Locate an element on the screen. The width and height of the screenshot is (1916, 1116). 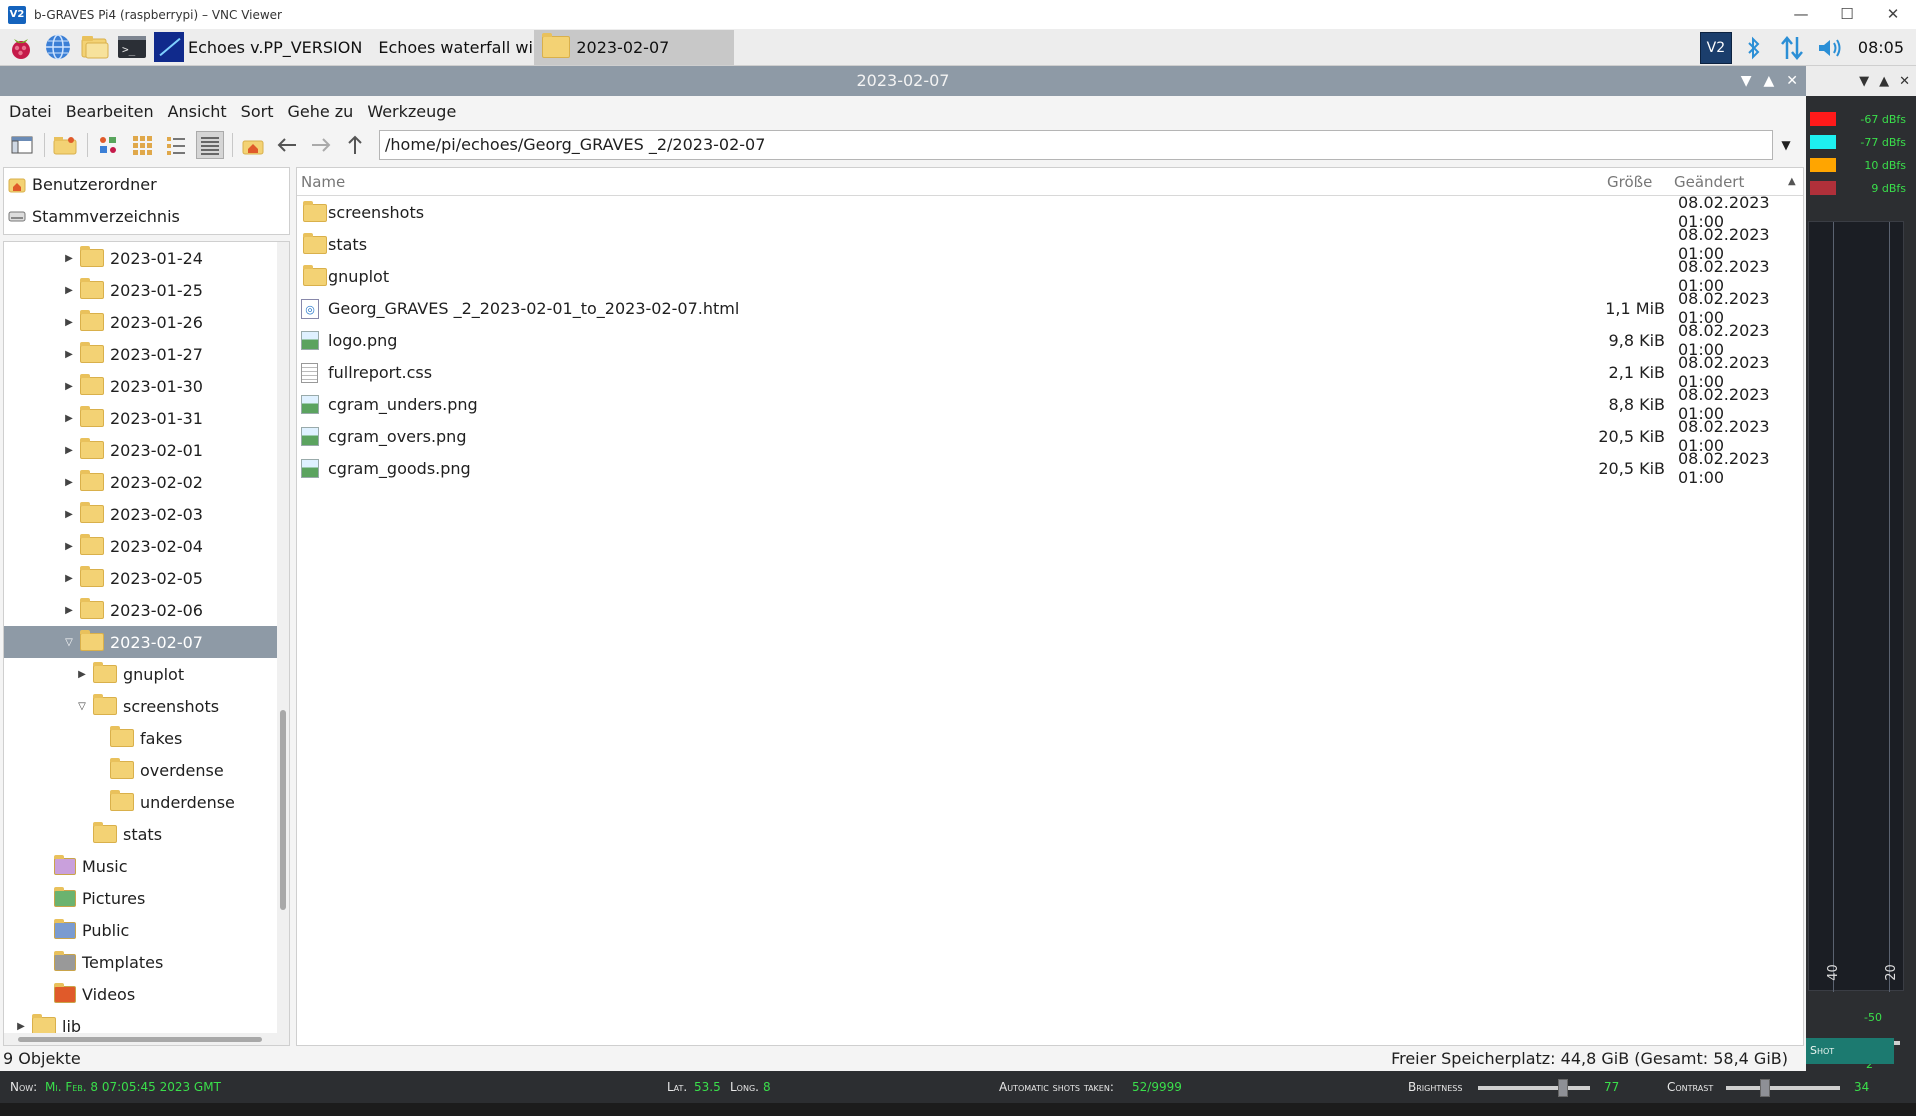
column-modified: Geändert is located at coordinates (1709, 182).